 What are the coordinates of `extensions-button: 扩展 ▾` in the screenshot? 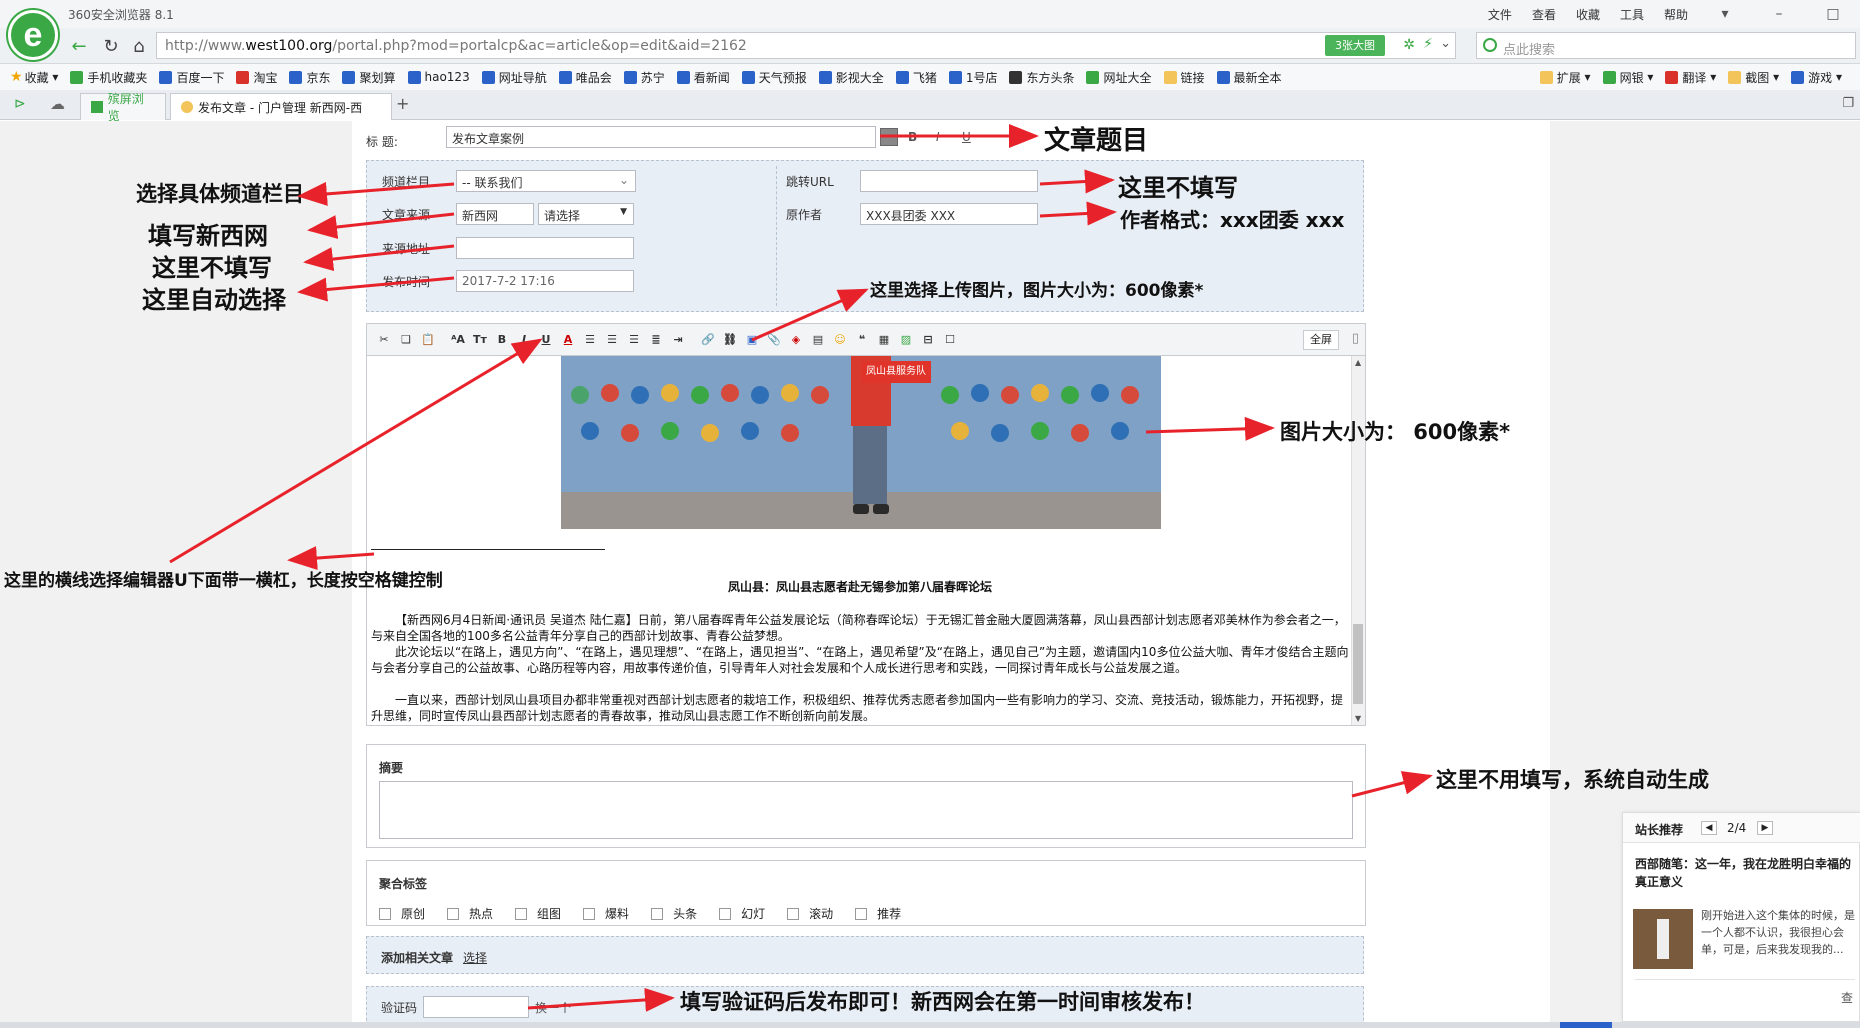 It's located at (1565, 77).